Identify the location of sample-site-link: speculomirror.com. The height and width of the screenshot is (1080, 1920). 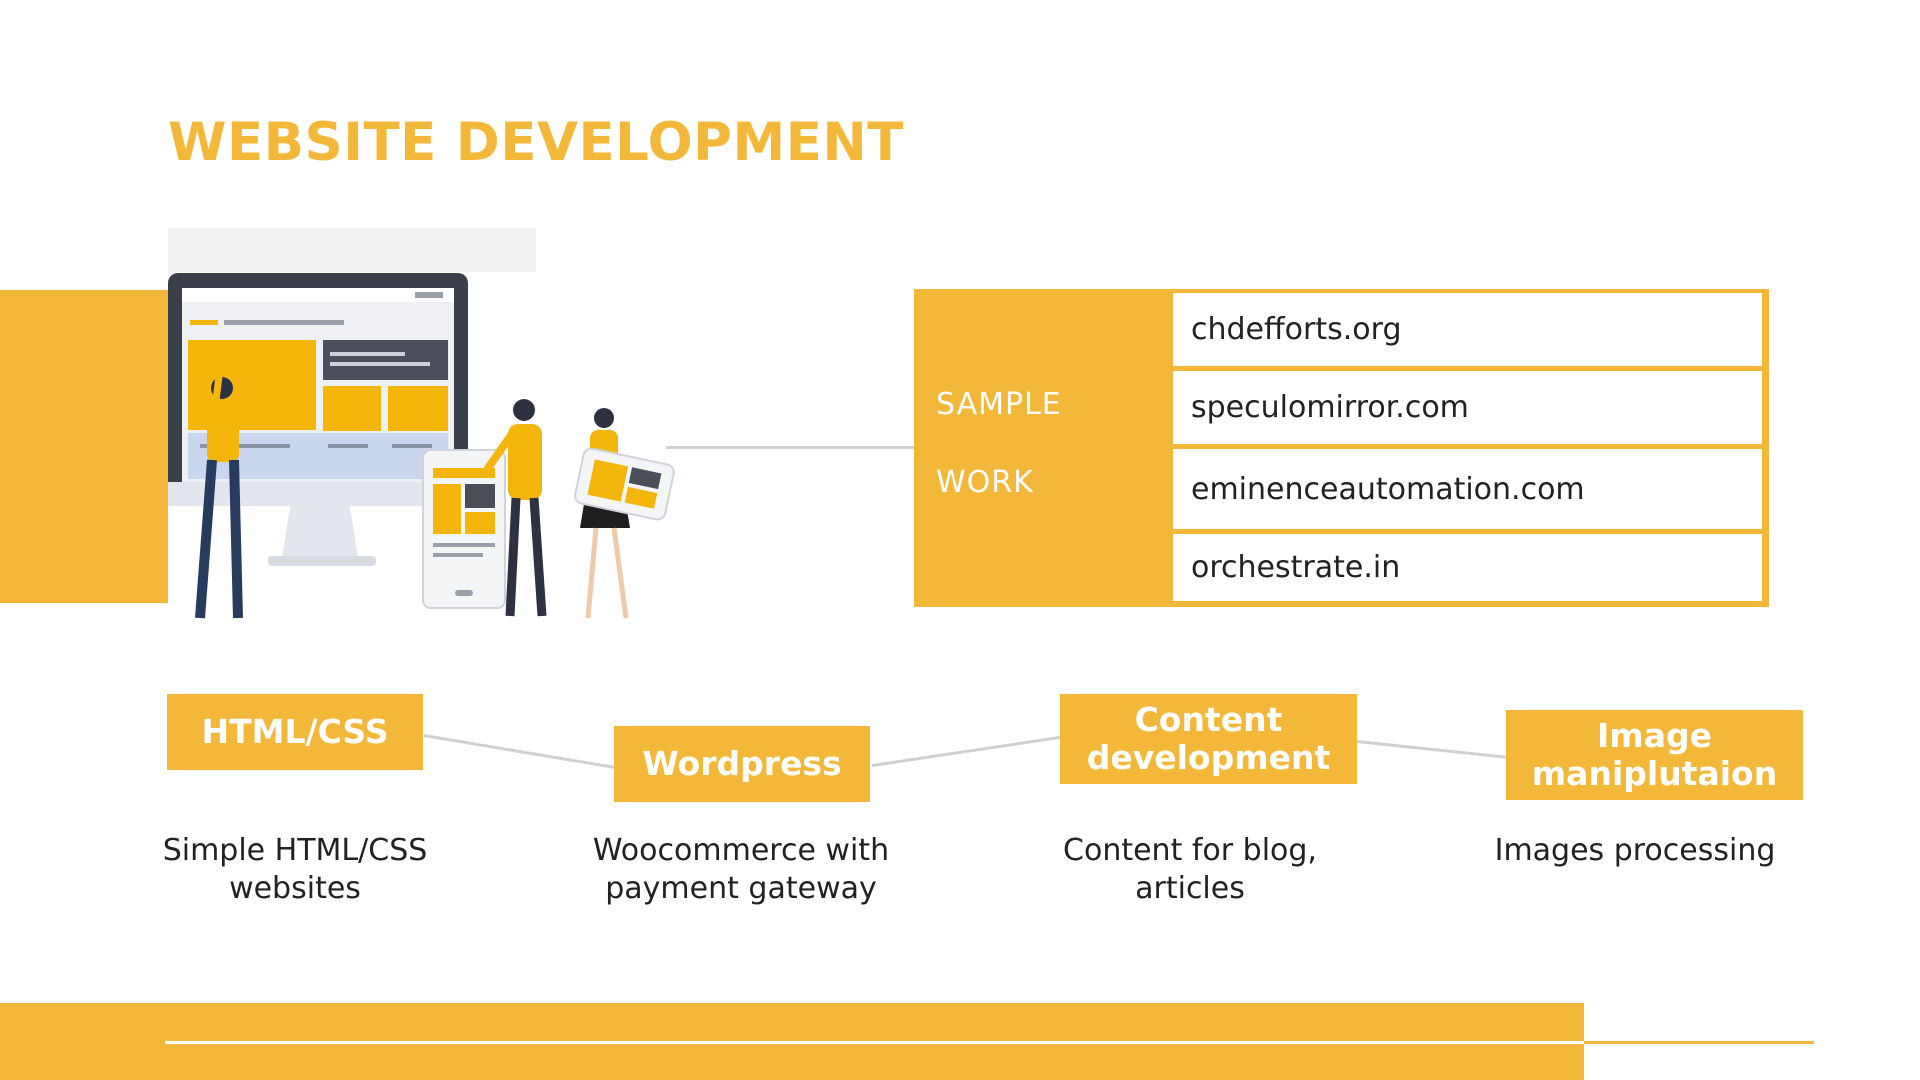
(1467, 407).